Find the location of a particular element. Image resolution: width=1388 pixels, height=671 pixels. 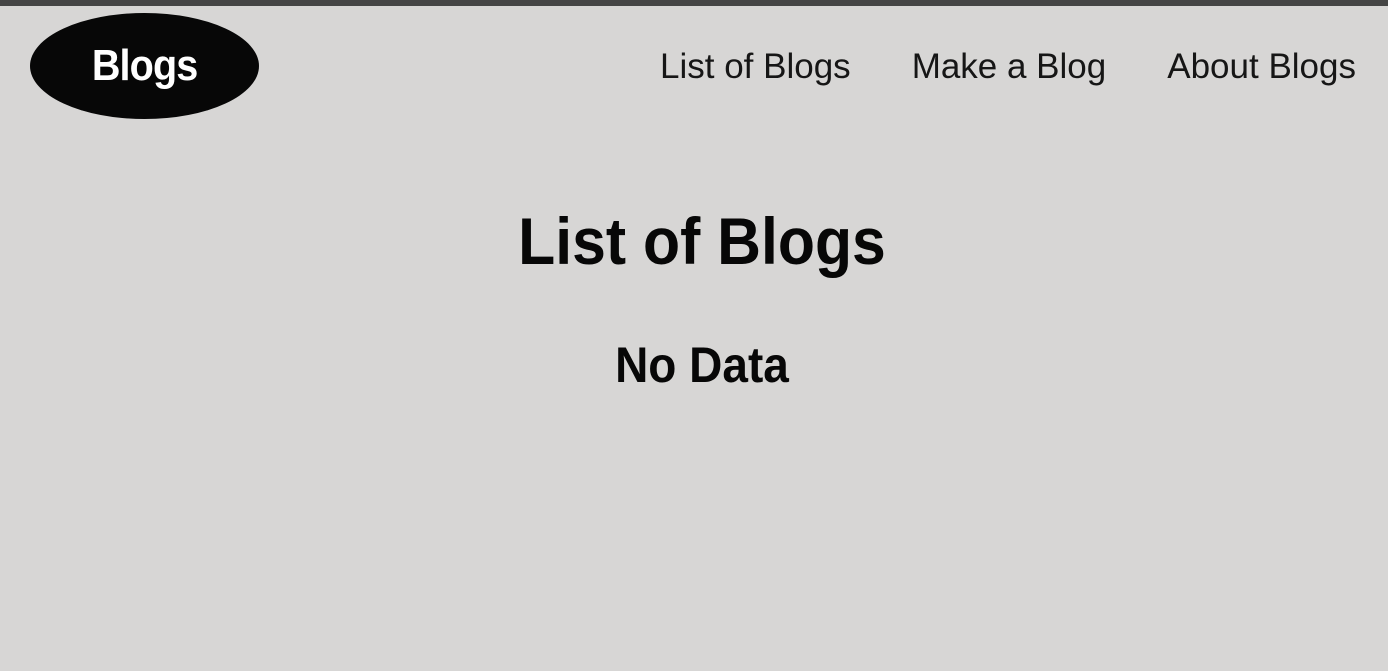

page-title: List of Blogs is located at coordinates (702, 241).